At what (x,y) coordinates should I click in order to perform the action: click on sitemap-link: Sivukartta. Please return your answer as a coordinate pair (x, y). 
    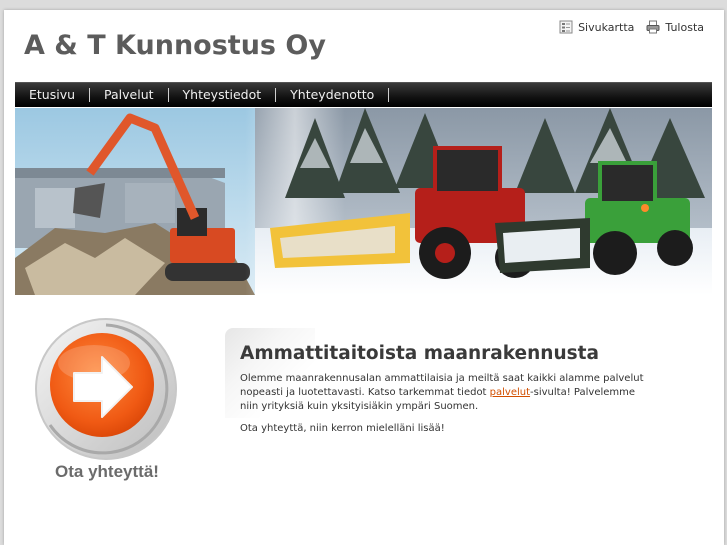
    Looking at the image, I should click on (596, 27).